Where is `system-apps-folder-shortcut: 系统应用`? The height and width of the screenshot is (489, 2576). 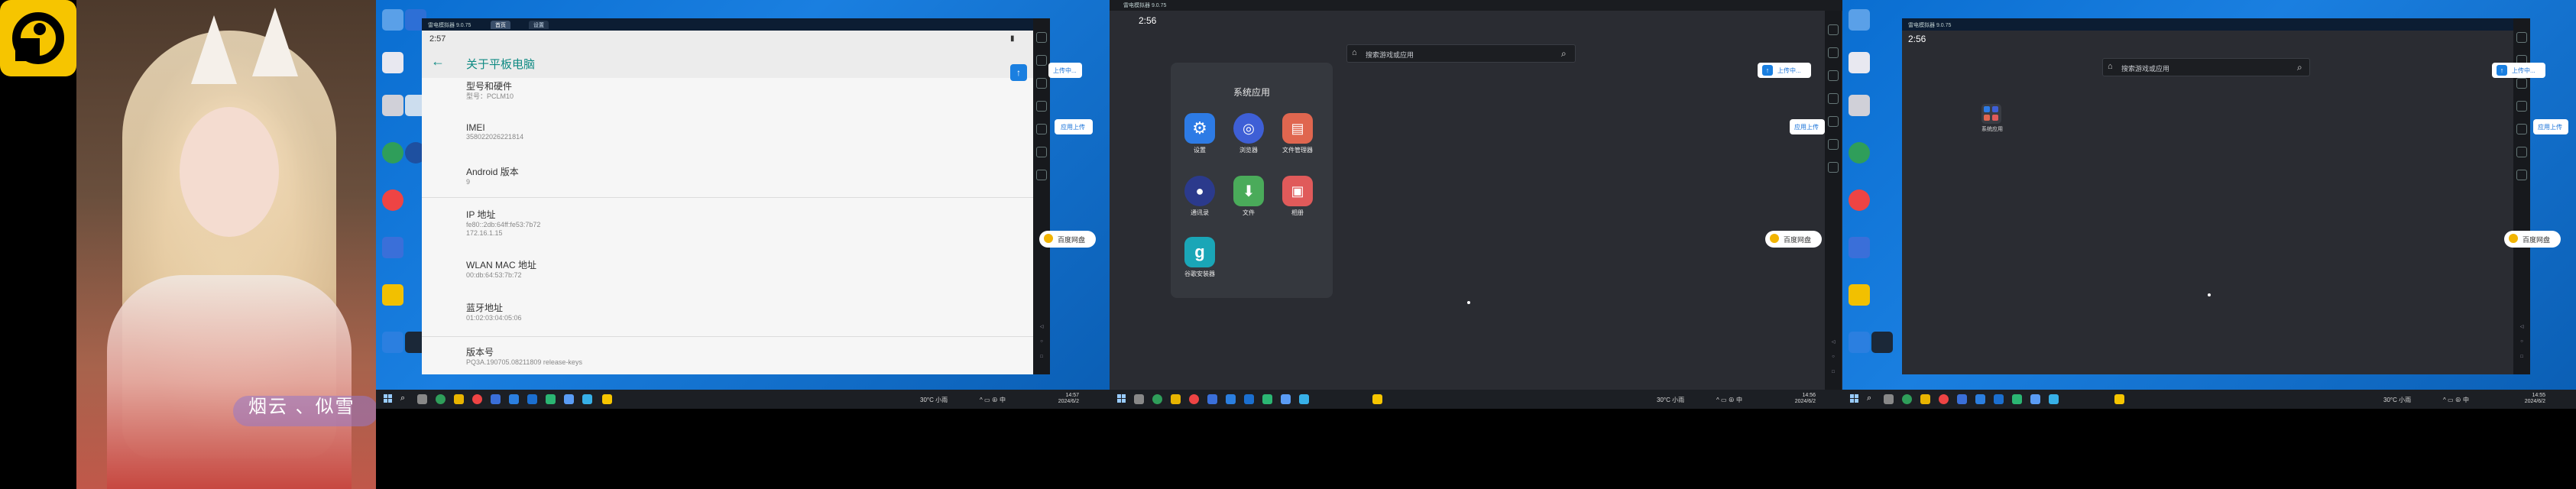
system-apps-folder-shortcut: 系统应用 is located at coordinates (1992, 119).